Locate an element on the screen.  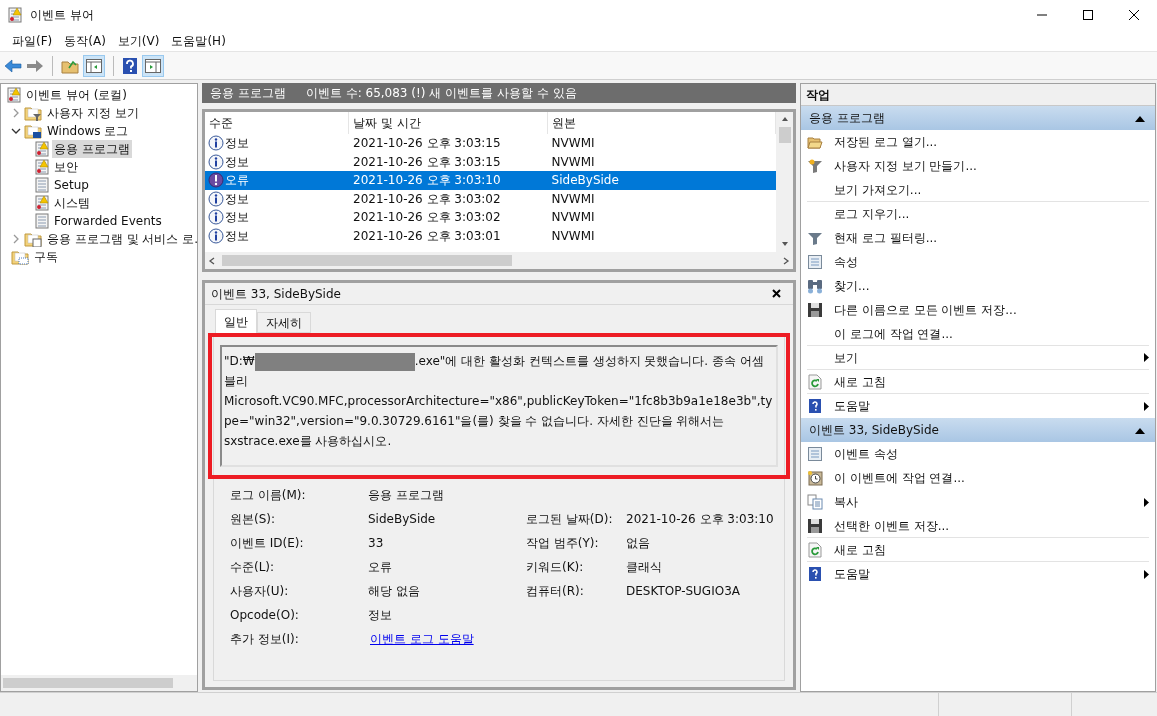
maximize-icon is located at coordinates (1088, 15).